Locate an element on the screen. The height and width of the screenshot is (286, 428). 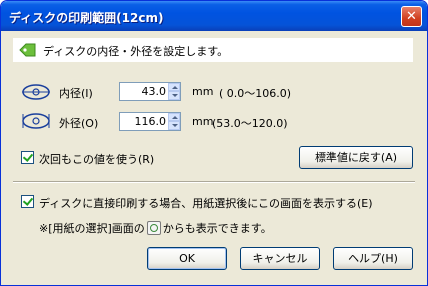
inner-diameter-icon is located at coordinates (36, 92).